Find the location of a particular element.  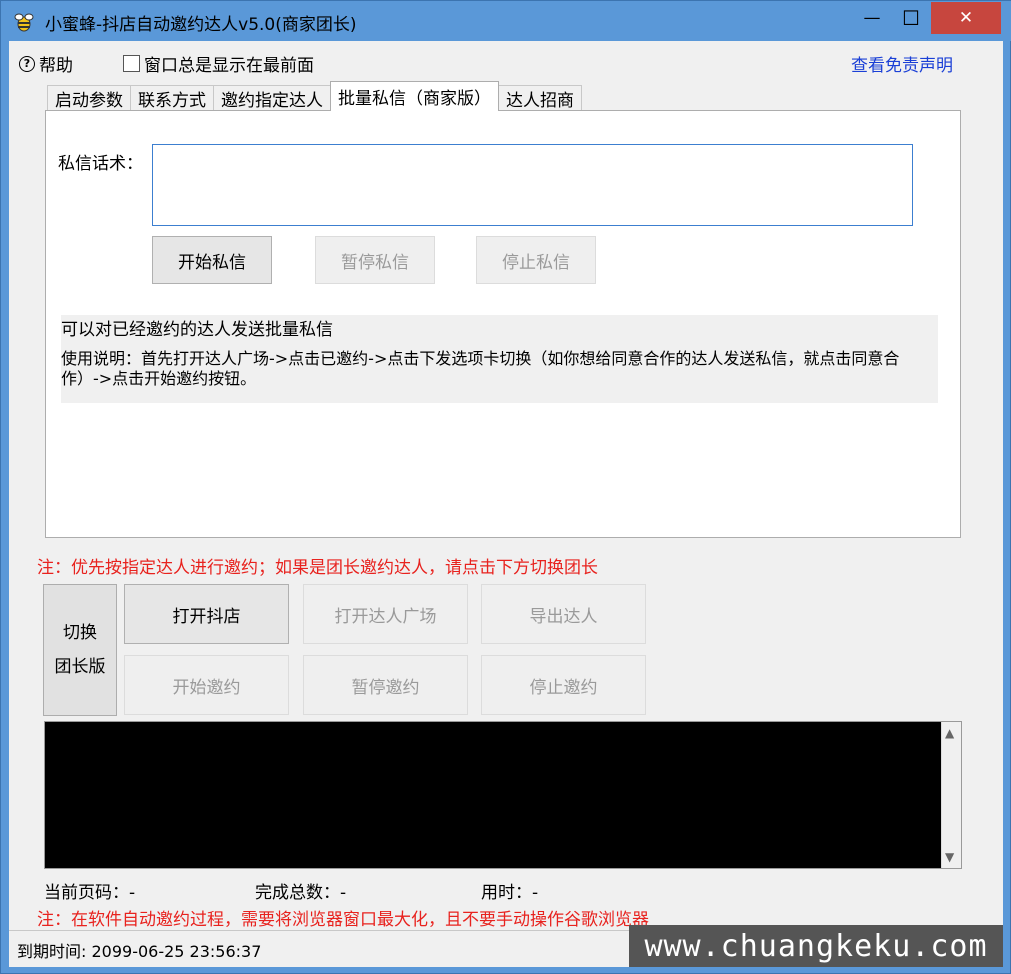

scroll-up-icon: ▲ is located at coordinates (949, 733).